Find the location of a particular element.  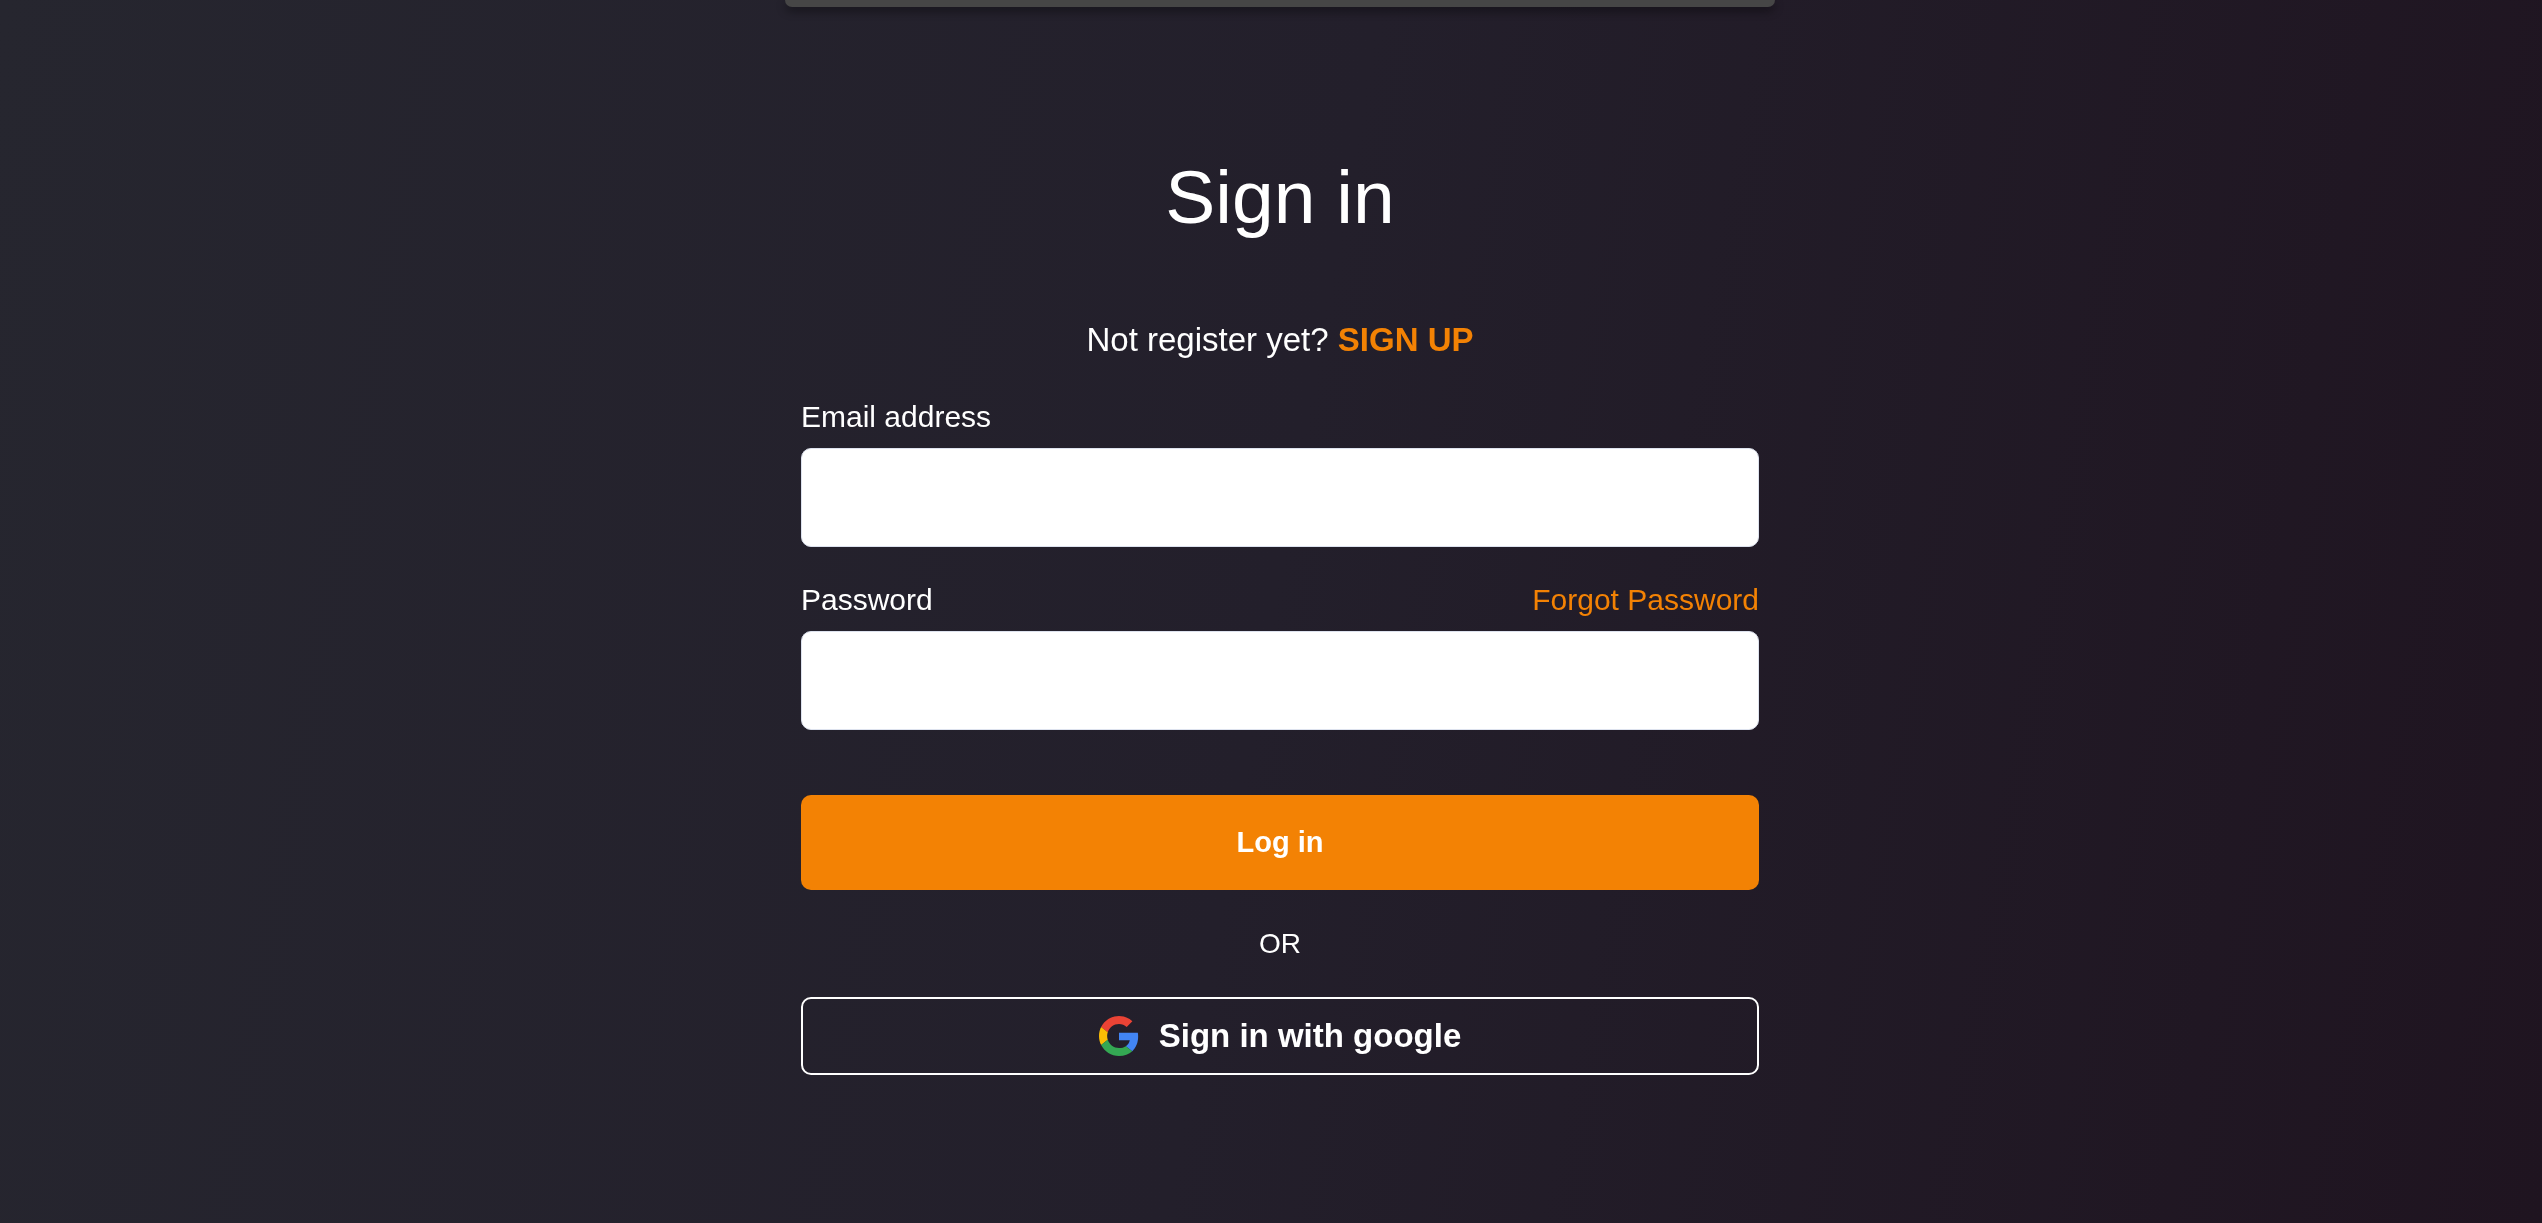

field-label: Password is located at coordinates (867, 600).